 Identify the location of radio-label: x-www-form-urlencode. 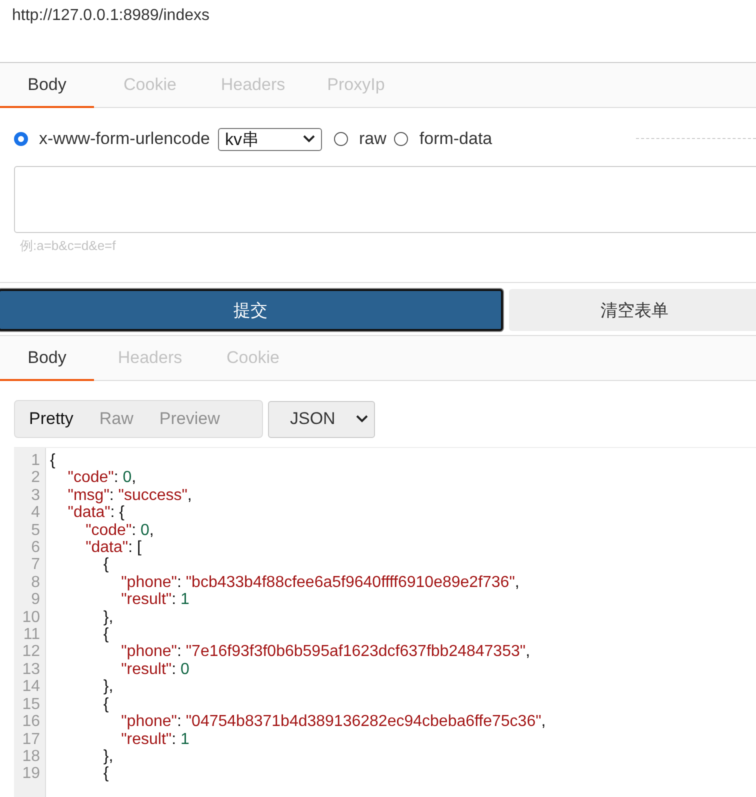
(124, 139).